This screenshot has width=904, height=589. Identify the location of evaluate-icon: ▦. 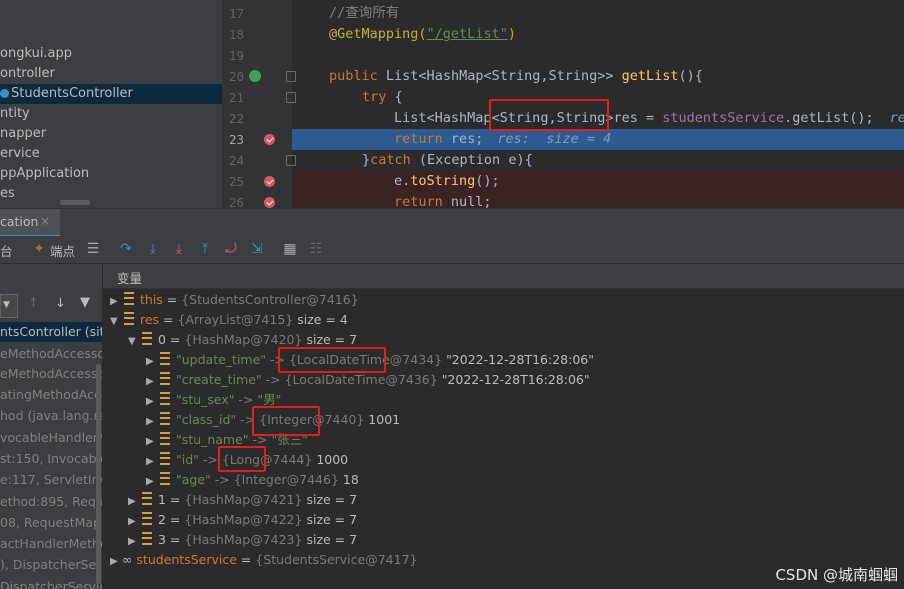
(290, 249).